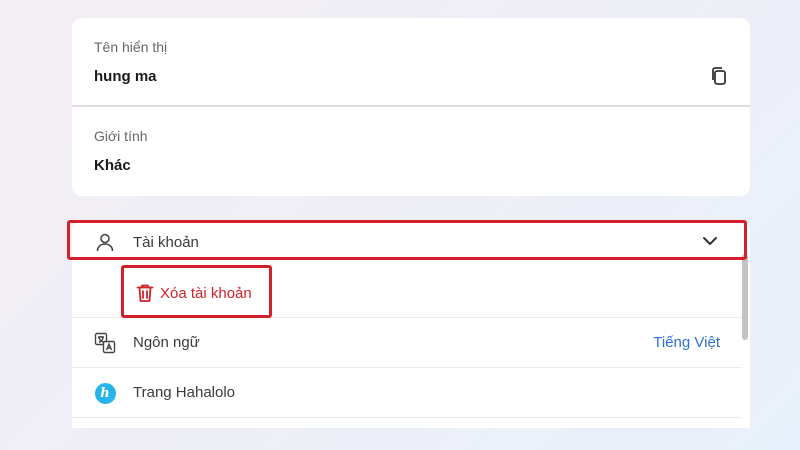  What do you see at coordinates (407, 393) in the screenshot?
I see `hahalolo-page-menu-item: h Trang Hahalolo` at bounding box center [407, 393].